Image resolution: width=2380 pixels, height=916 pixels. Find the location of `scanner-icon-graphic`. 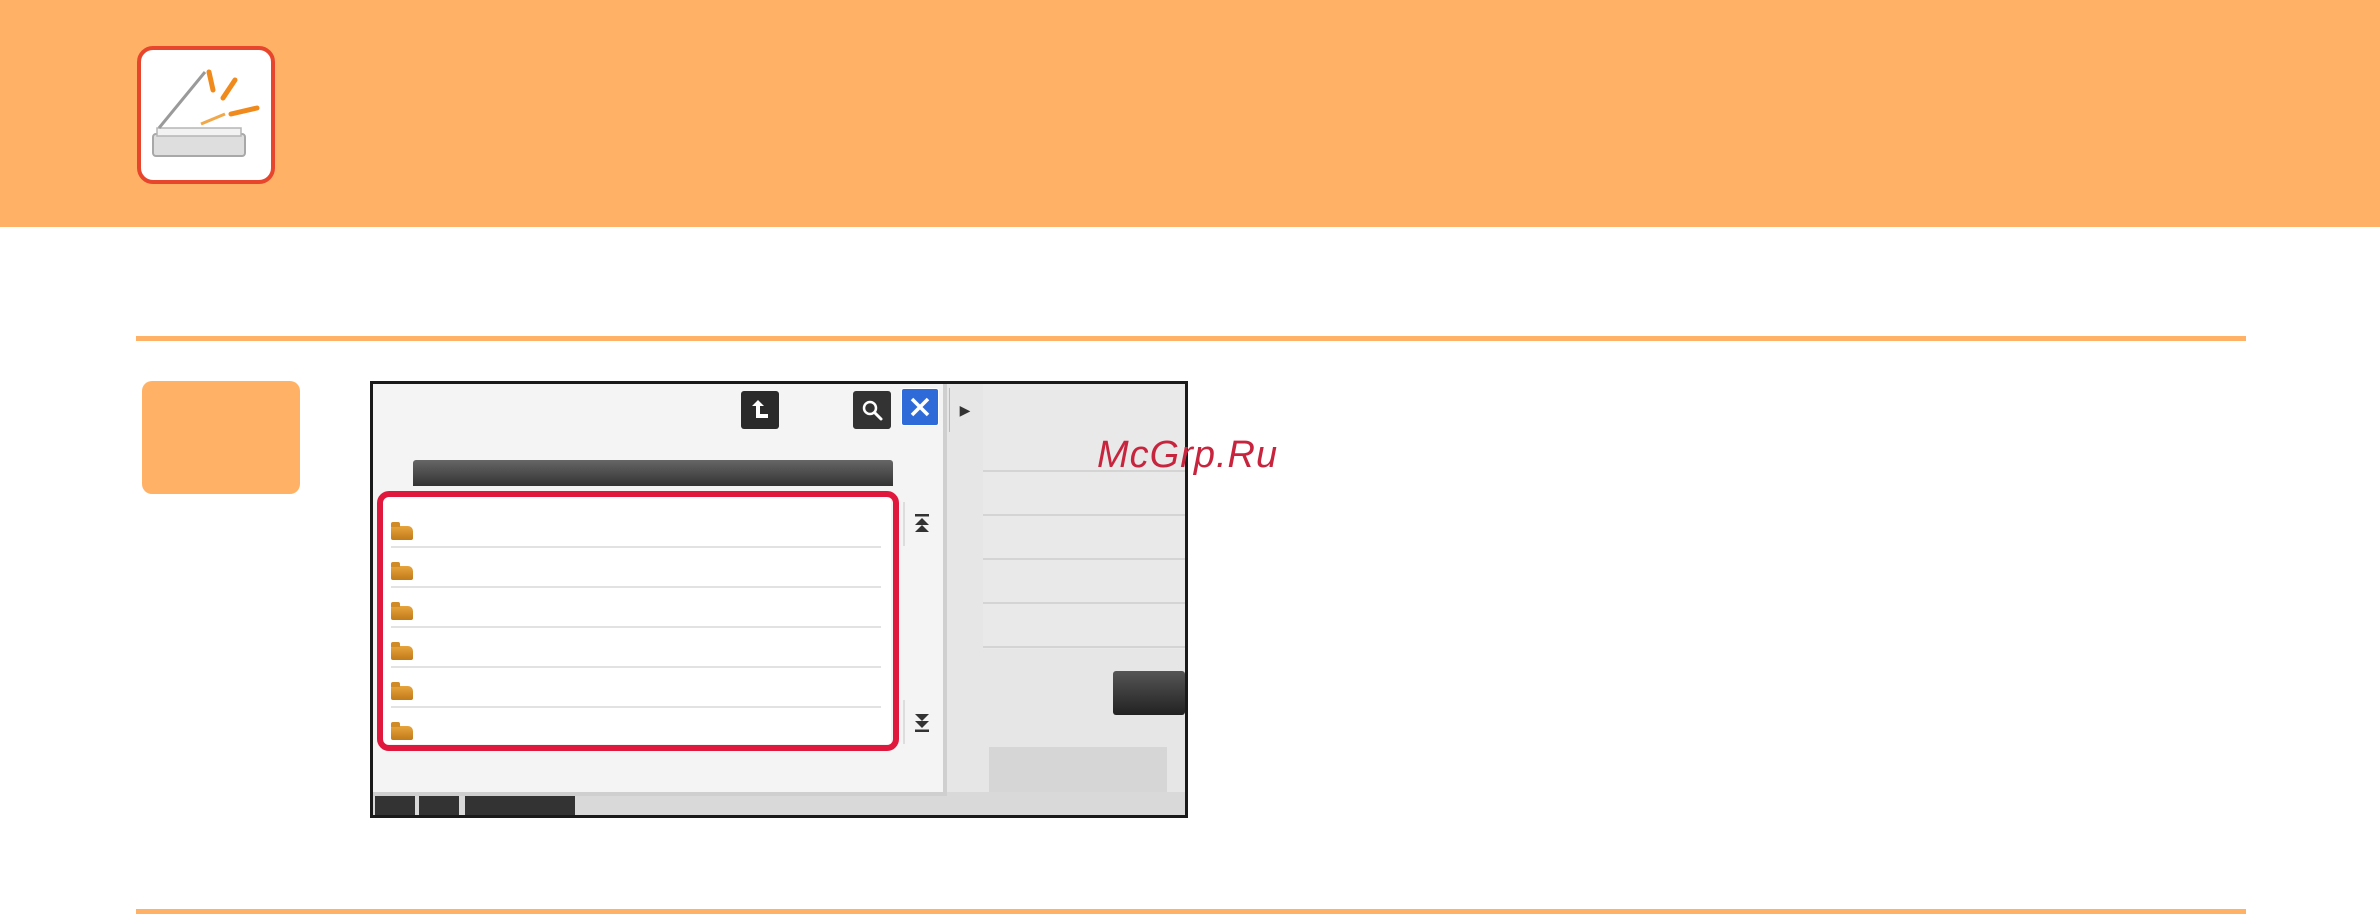

scanner-icon-graphic is located at coordinates (206, 113).